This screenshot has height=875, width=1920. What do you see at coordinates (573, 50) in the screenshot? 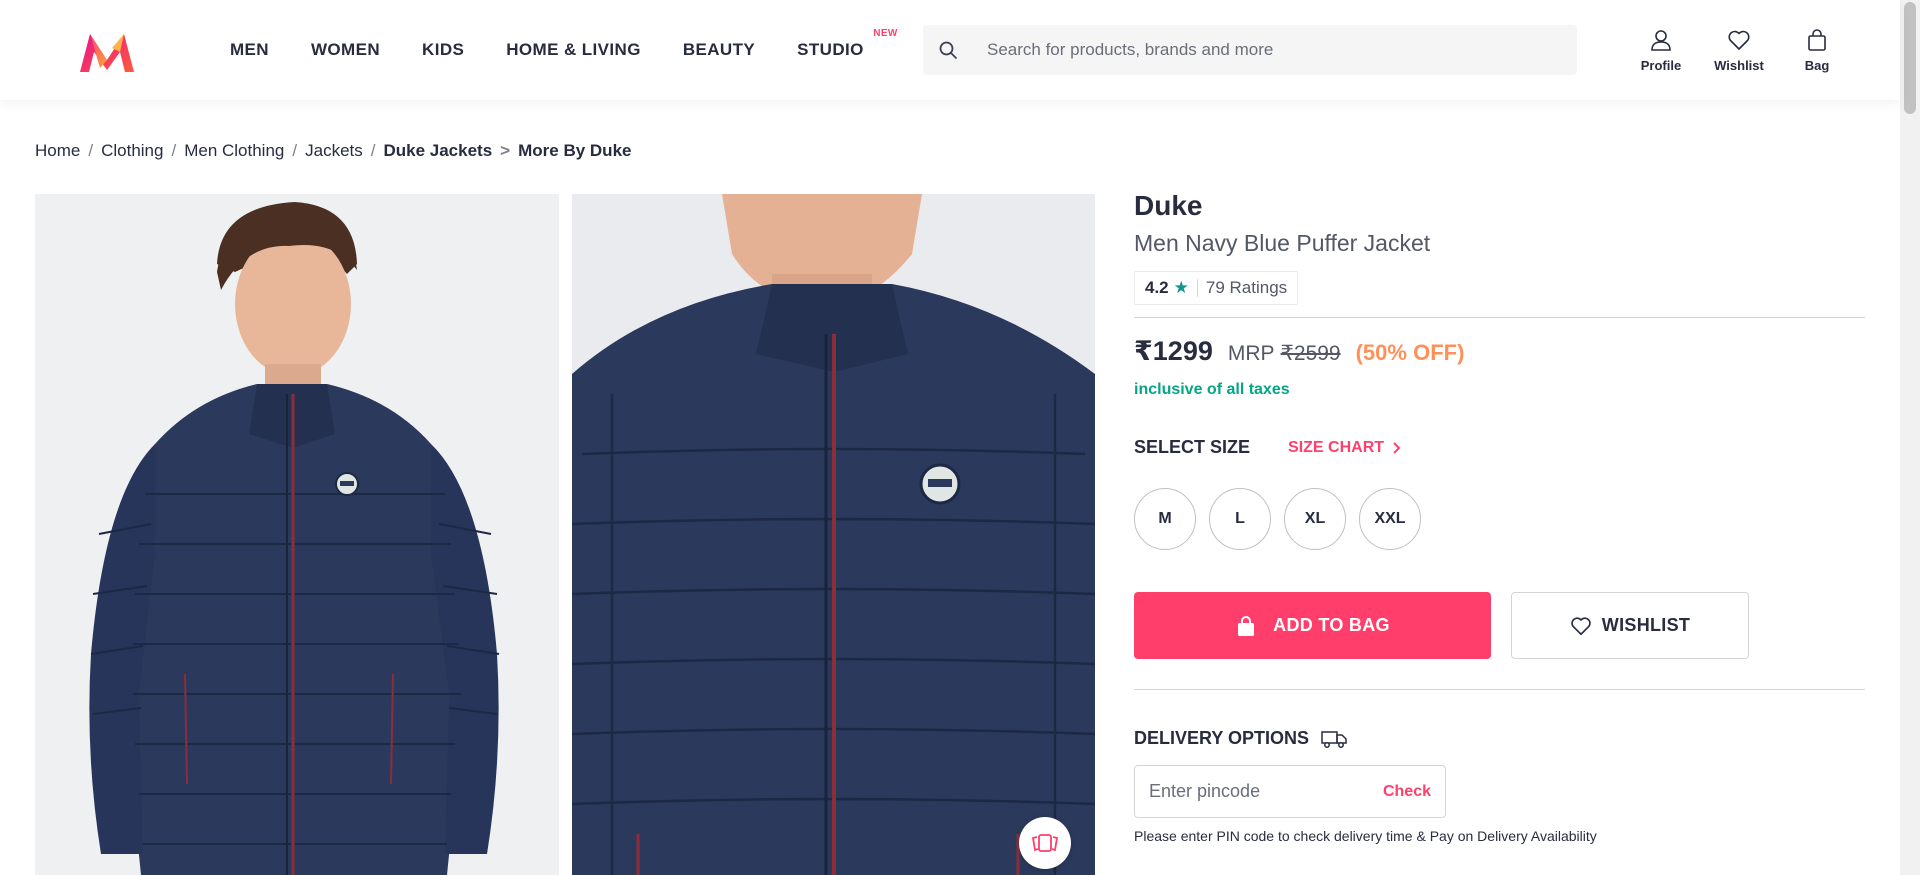
I see `nav-home-living: HOME & LIVING` at bounding box center [573, 50].